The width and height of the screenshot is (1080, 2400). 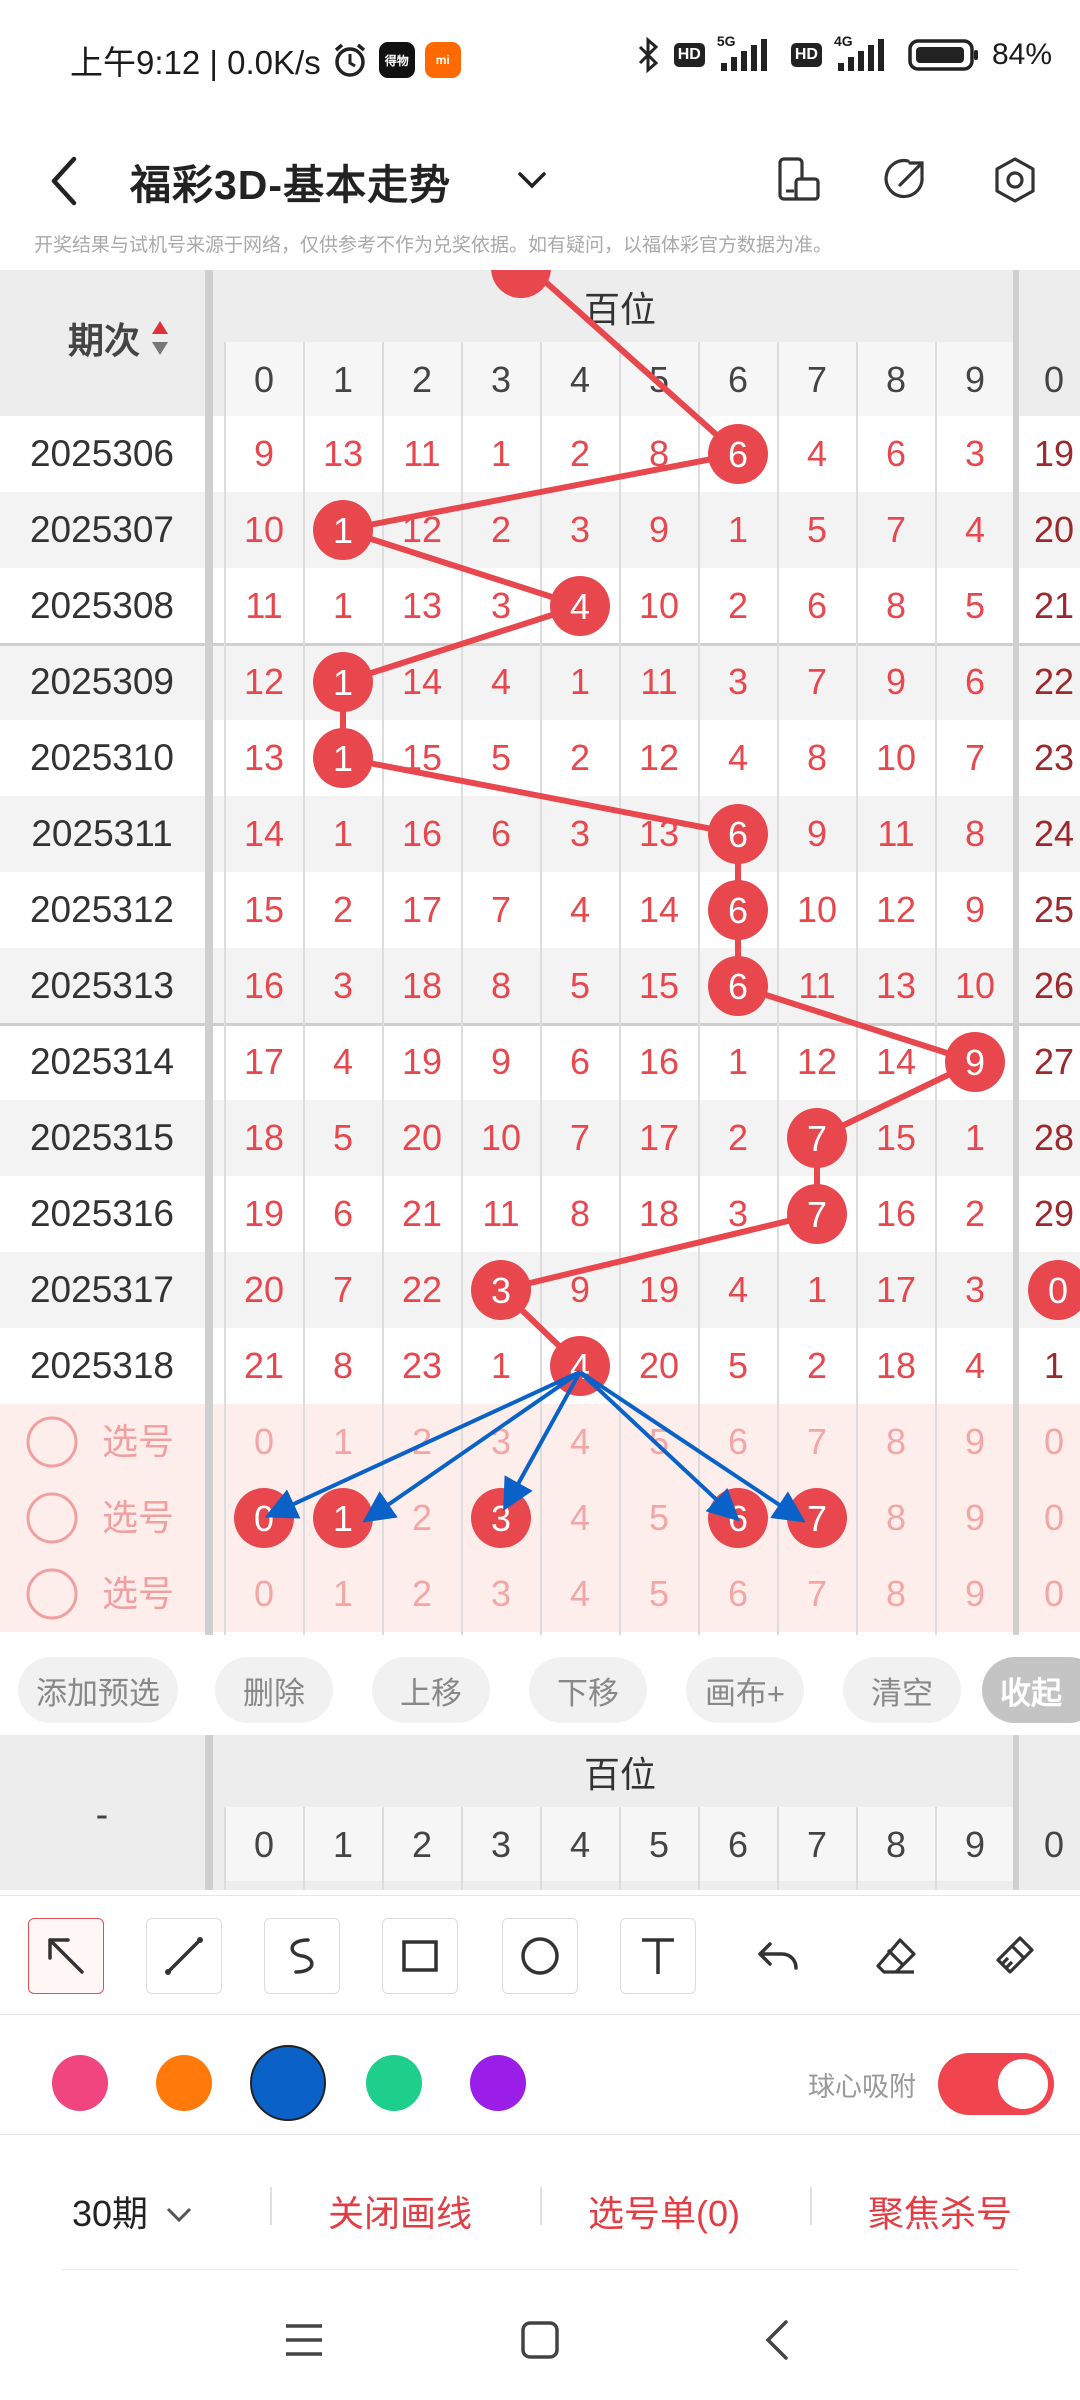 What do you see at coordinates (659, 1844) in the screenshot?
I see `grid2-digit-5: 5` at bounding box center [659, 1844].